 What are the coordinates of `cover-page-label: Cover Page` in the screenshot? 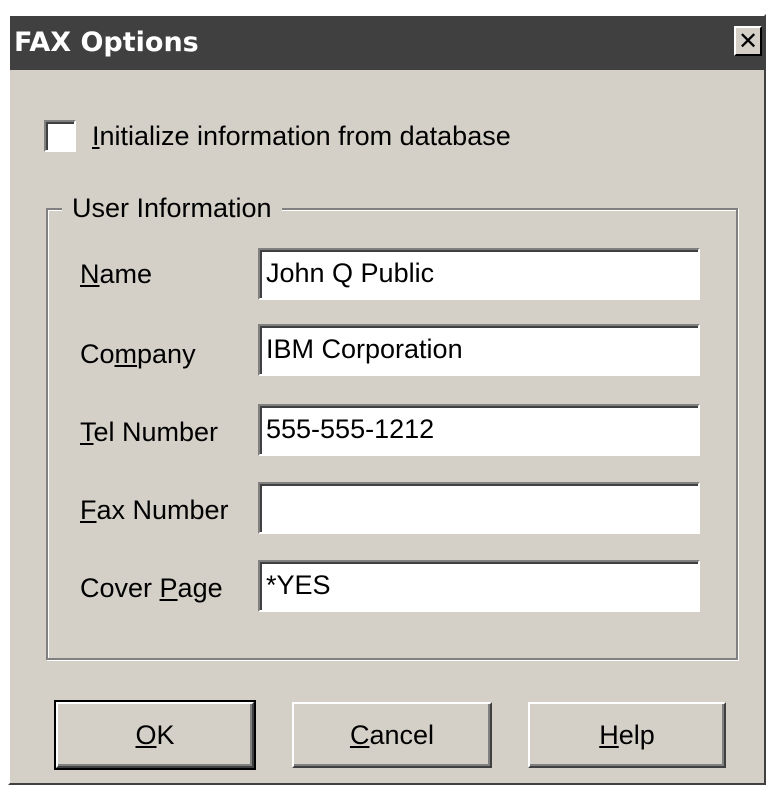 It's located at (151, 588).